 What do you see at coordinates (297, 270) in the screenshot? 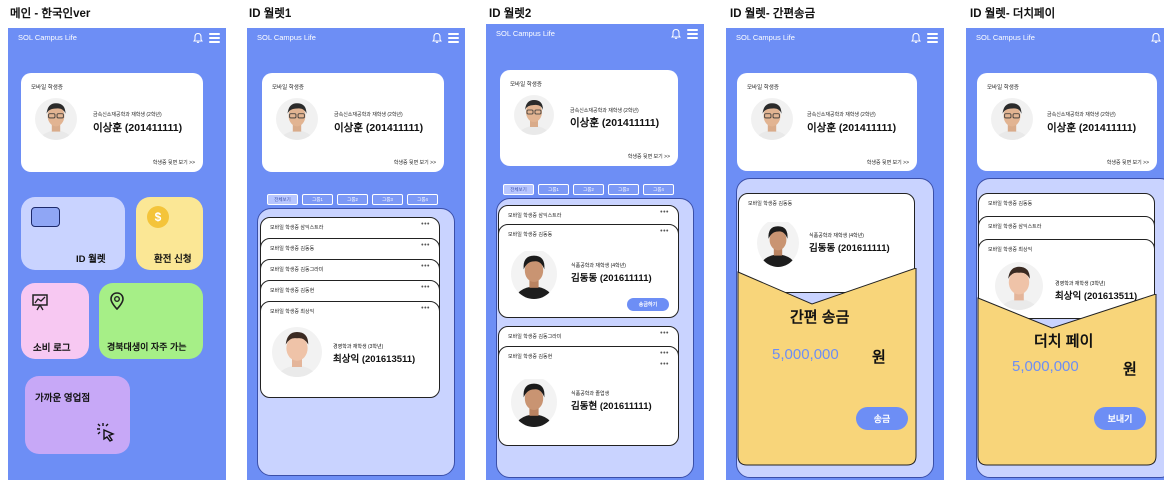
I see `card-title: 모바일 학생증 김동그라미` at bounding box center [297, 270].